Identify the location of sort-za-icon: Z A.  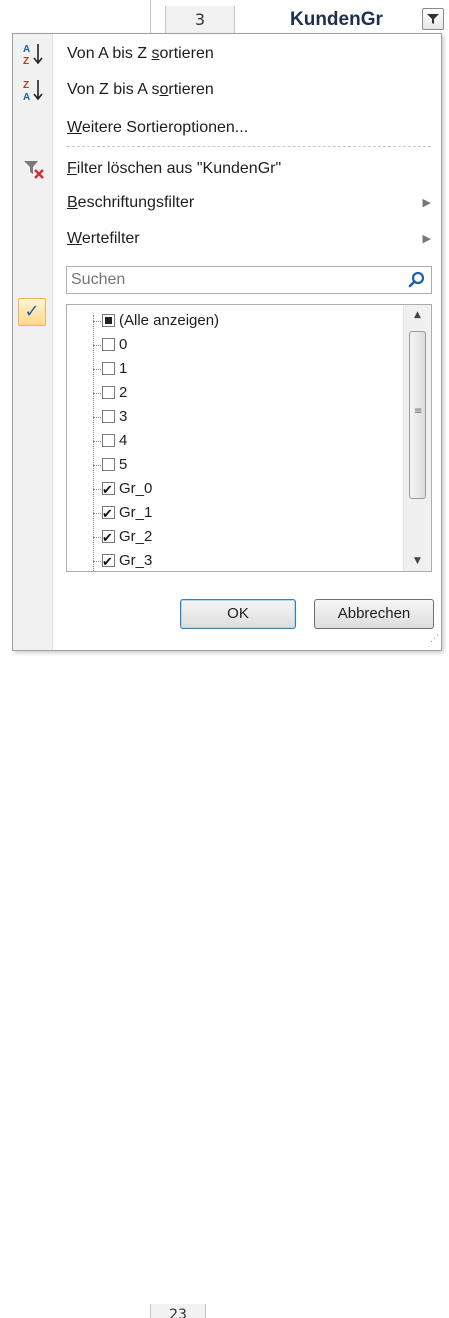
(33, 91).